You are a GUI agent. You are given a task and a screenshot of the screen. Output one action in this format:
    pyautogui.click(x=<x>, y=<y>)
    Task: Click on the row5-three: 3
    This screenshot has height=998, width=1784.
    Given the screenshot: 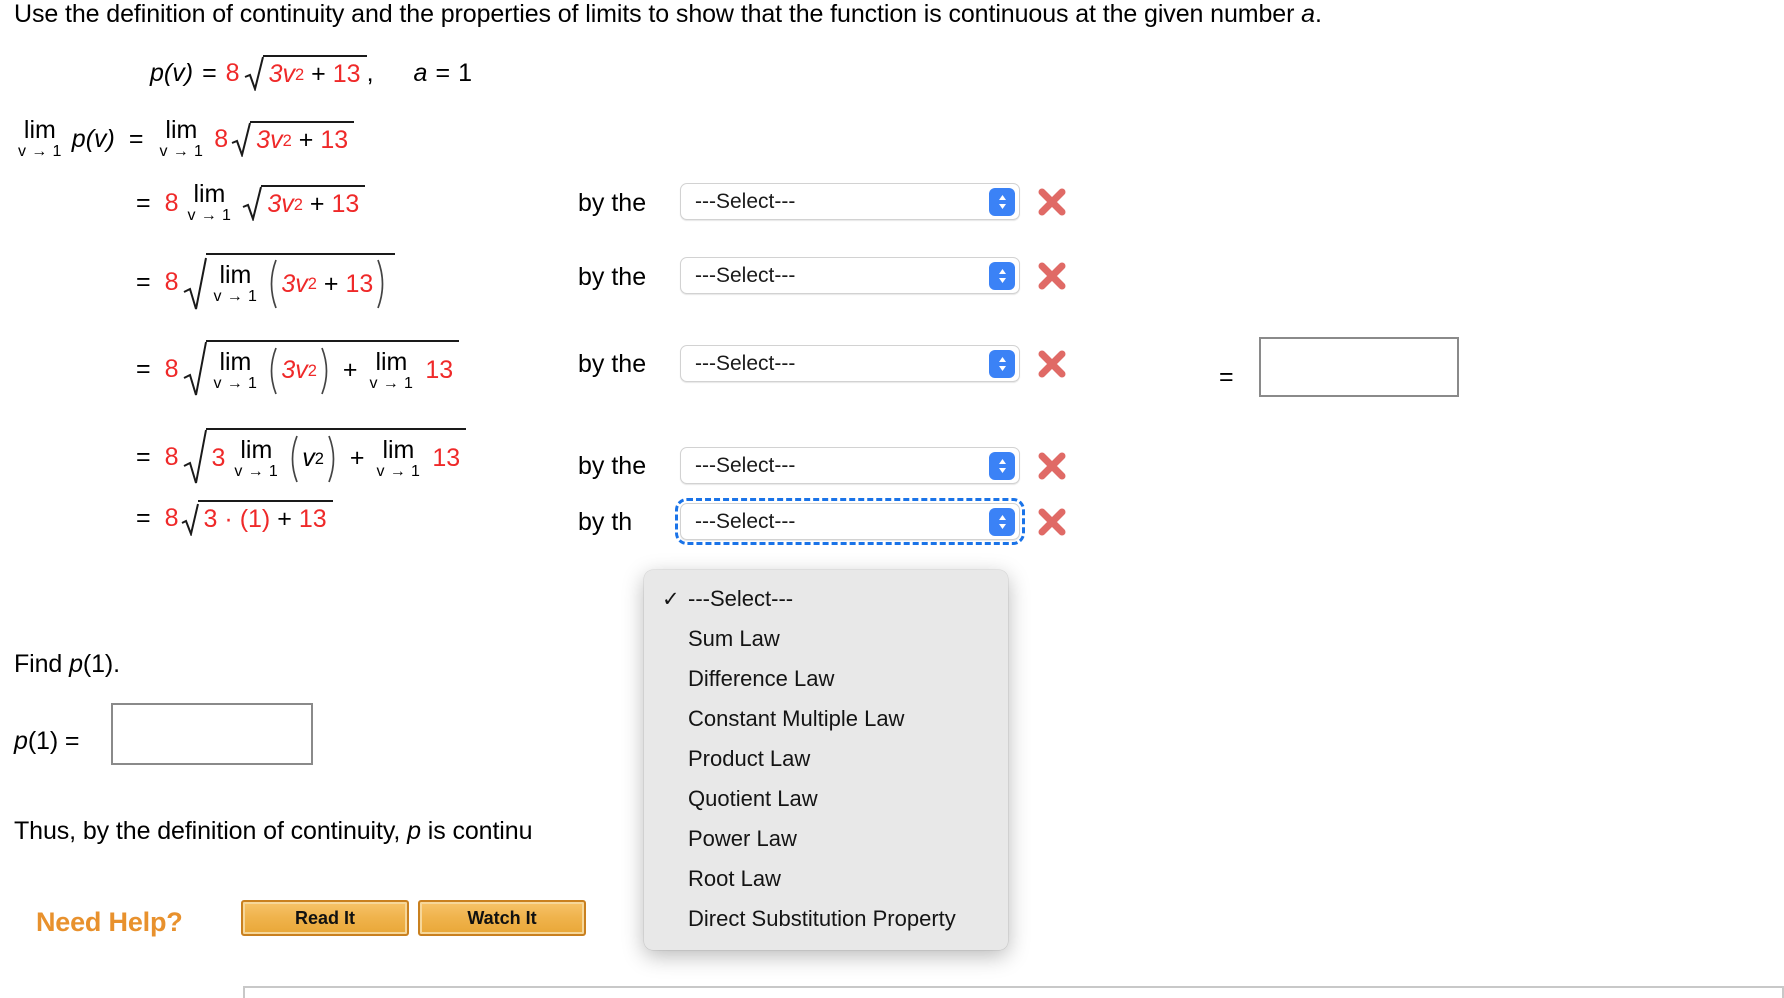 What is the action you would take?
    pyautogui.click(x=218, y=458)
    